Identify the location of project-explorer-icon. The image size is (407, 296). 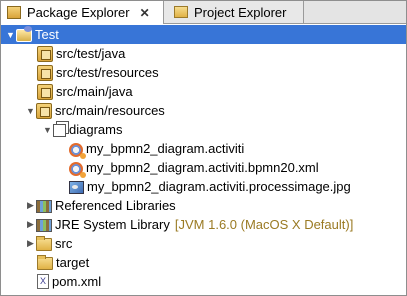
(181, 12).